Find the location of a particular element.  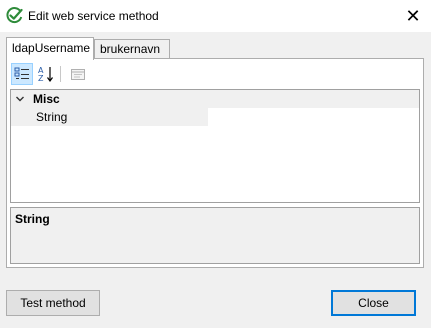

tab-ldapusername: ldapUsername is located at coordinates (50, 48).